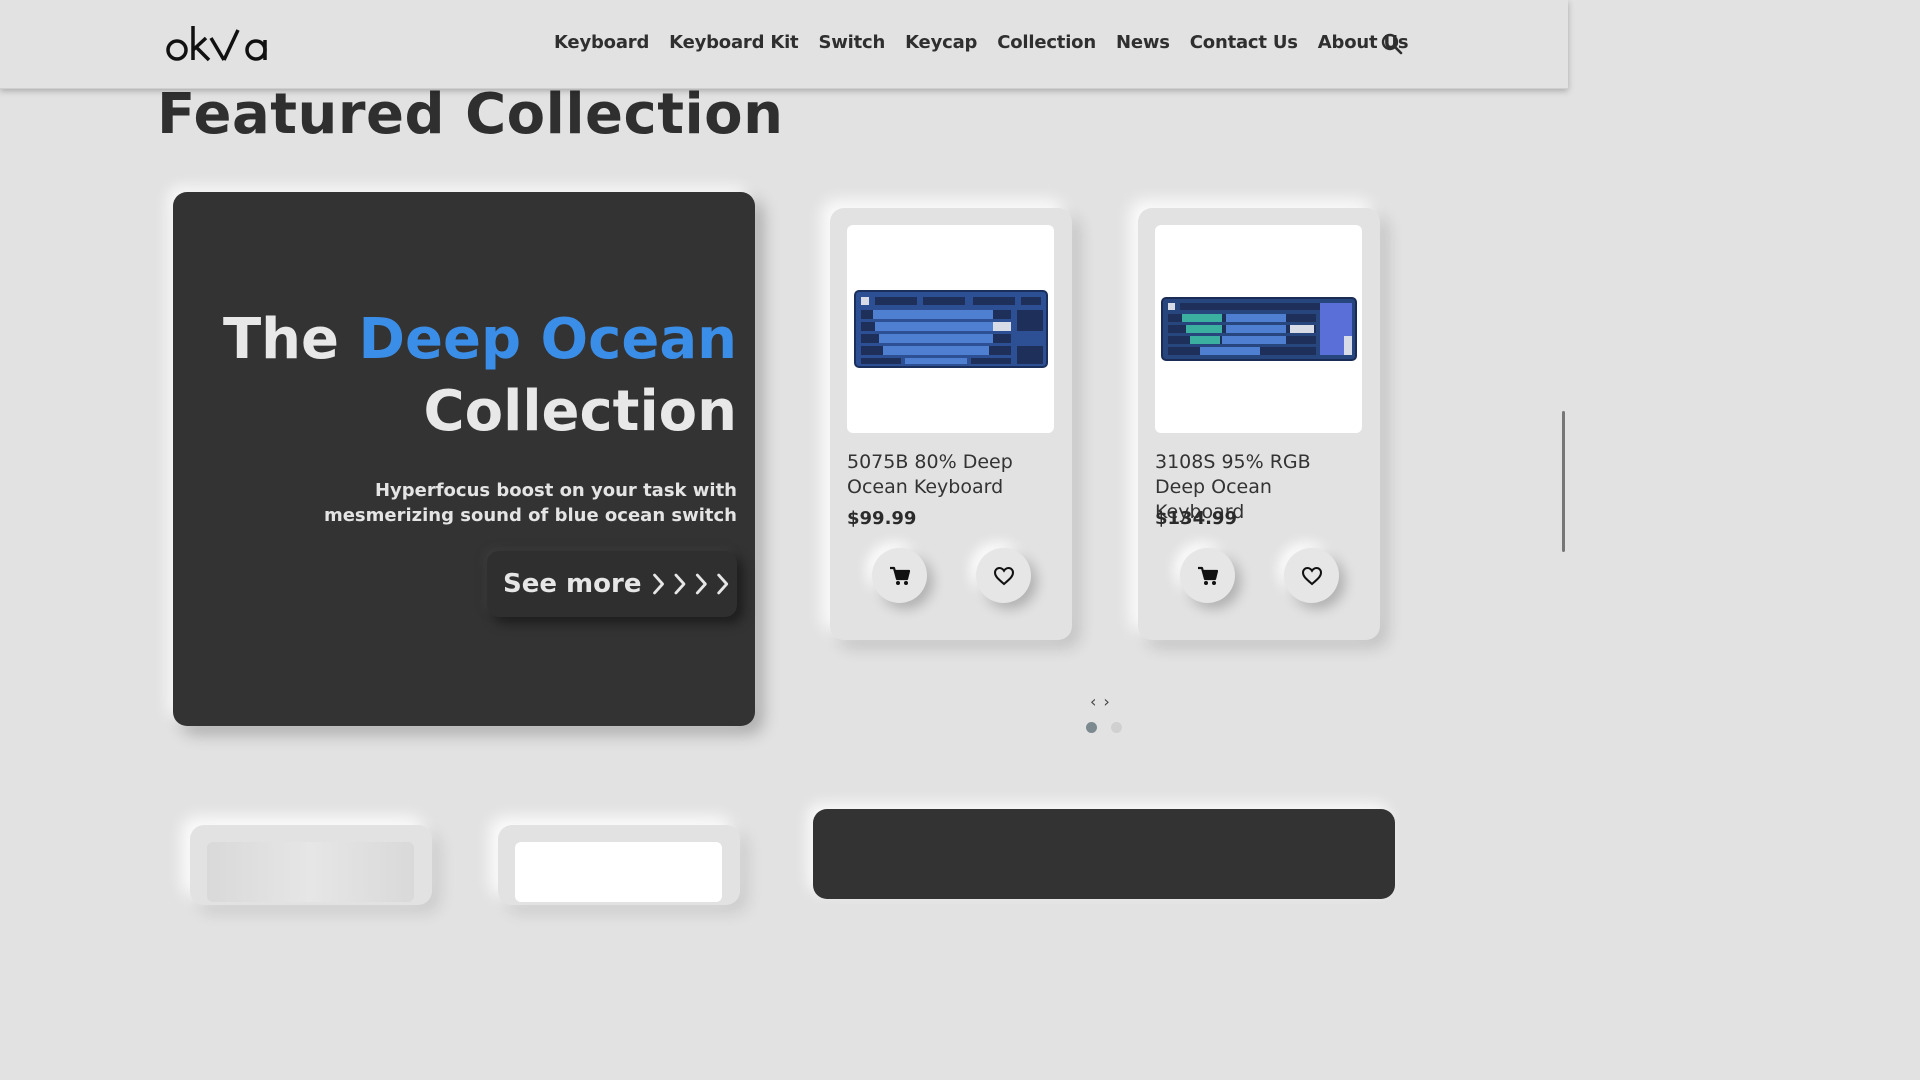 This screenshot has height=1080, width=1920. I want to click on page-scrollbar, so click(1563, 481).